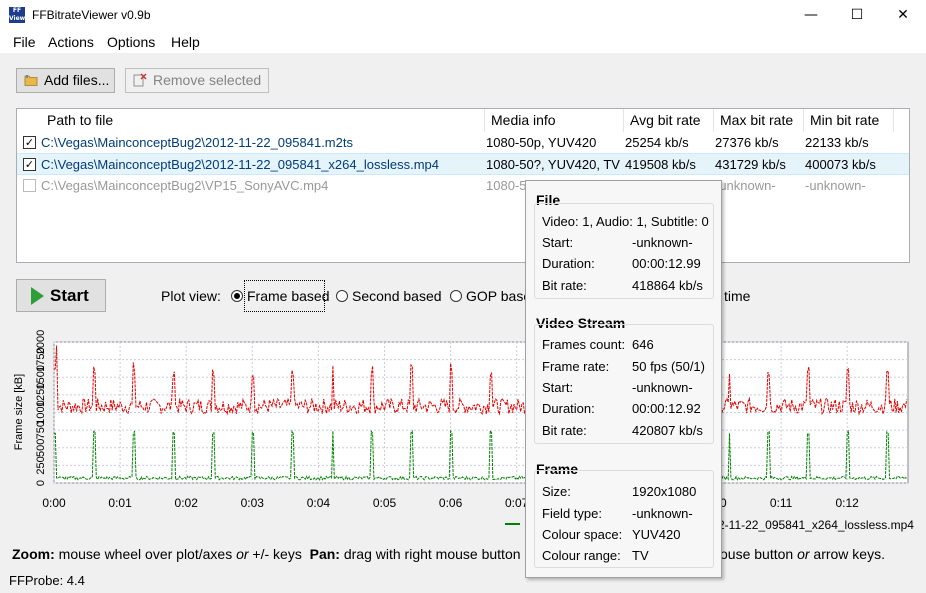 This screenshot has height=593, width=926. What do you see at coordinates (187, 503) in the screenshot?
I see `x-tick-label: 0:02` at bounding box center [187, 503].